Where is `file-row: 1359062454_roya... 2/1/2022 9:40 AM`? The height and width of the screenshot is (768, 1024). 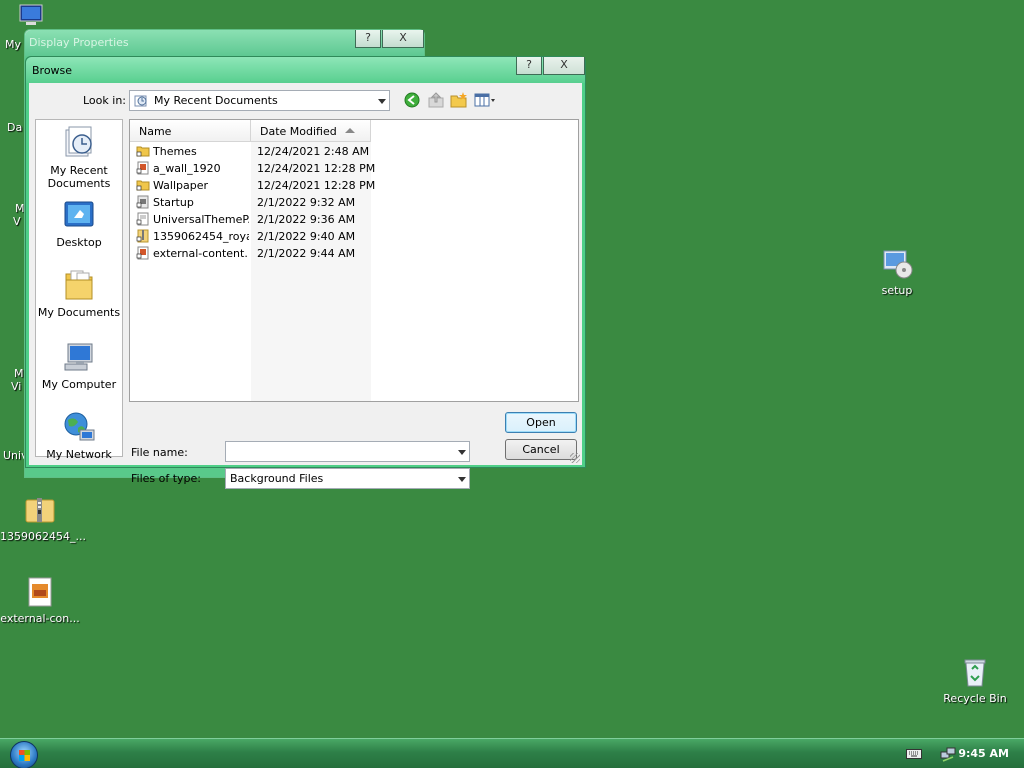 file-row: 1359062454_roya... 2/1/2022 9:40 AM is located at coordinates (252, 236).